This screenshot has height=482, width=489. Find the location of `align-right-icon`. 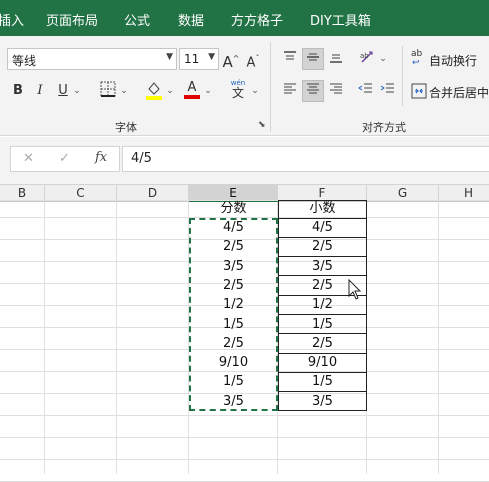

align-right-icon is located at coordinates (336, 88).